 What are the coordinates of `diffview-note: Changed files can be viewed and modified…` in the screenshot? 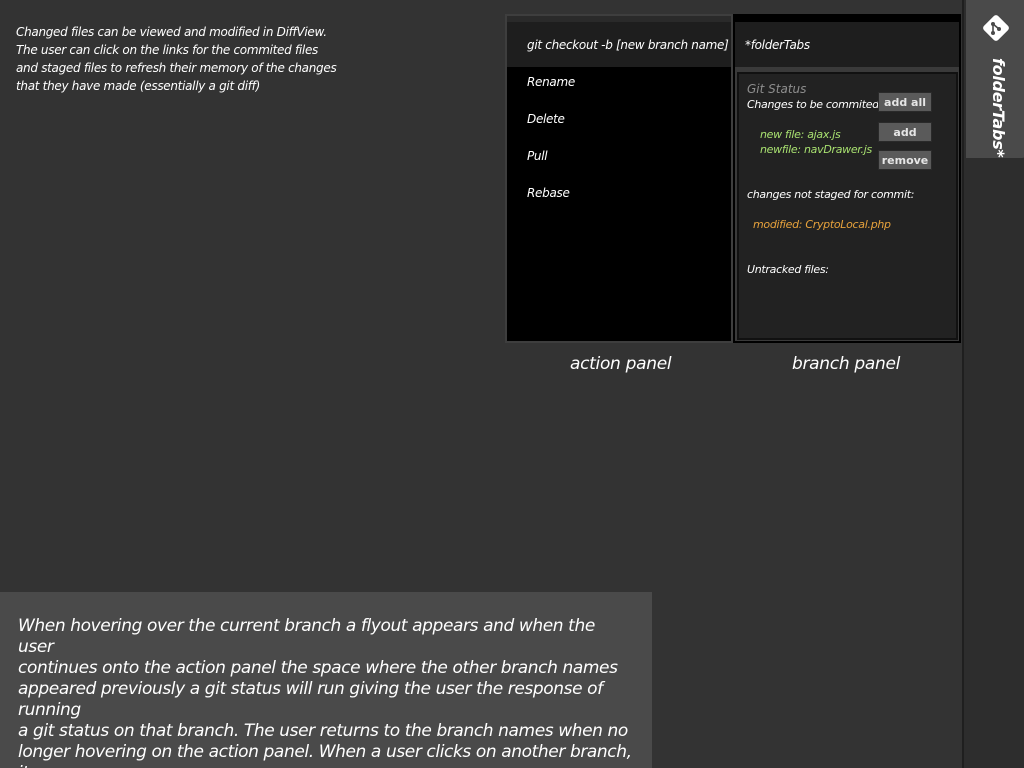 It's located at (176, 59).